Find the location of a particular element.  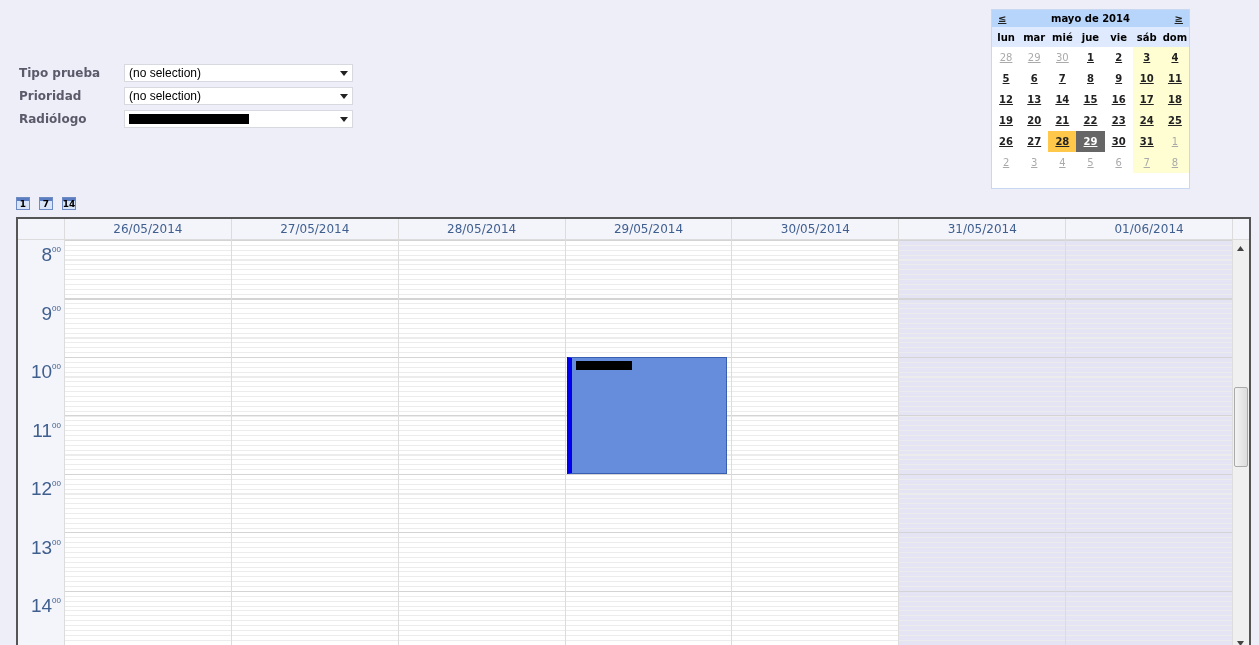

hour-label: 9$^{00}$ is located at coordinates (51, 313).